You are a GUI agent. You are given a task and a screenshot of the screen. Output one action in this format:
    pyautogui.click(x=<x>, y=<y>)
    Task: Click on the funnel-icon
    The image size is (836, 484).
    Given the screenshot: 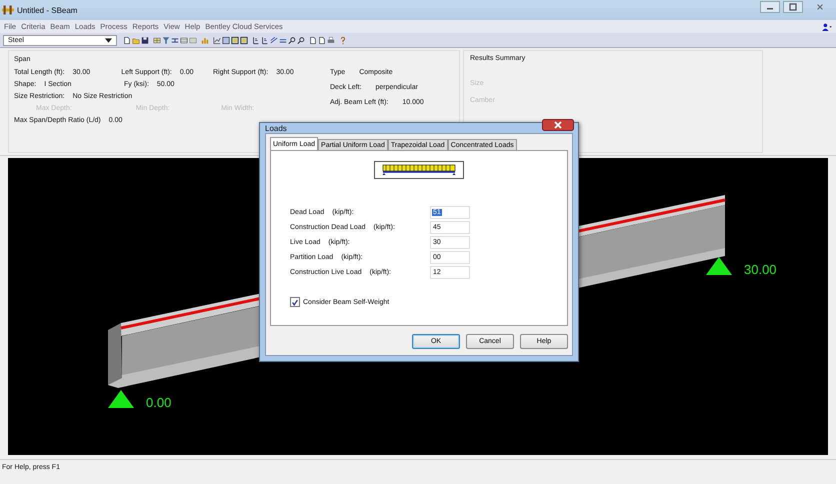 What is the action you would take?
    pyautogui.click(x=166, y=40)
    